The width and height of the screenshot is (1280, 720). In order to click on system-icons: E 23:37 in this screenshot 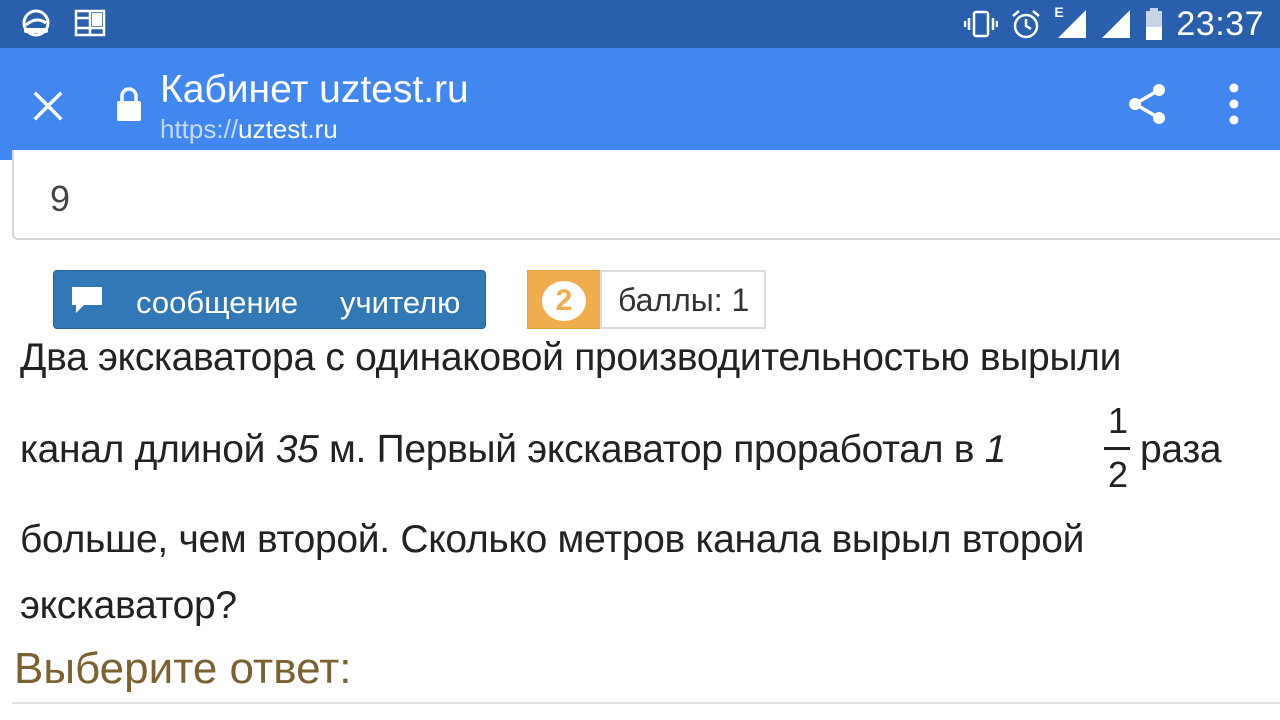, I will do `click(1114, 24)`.